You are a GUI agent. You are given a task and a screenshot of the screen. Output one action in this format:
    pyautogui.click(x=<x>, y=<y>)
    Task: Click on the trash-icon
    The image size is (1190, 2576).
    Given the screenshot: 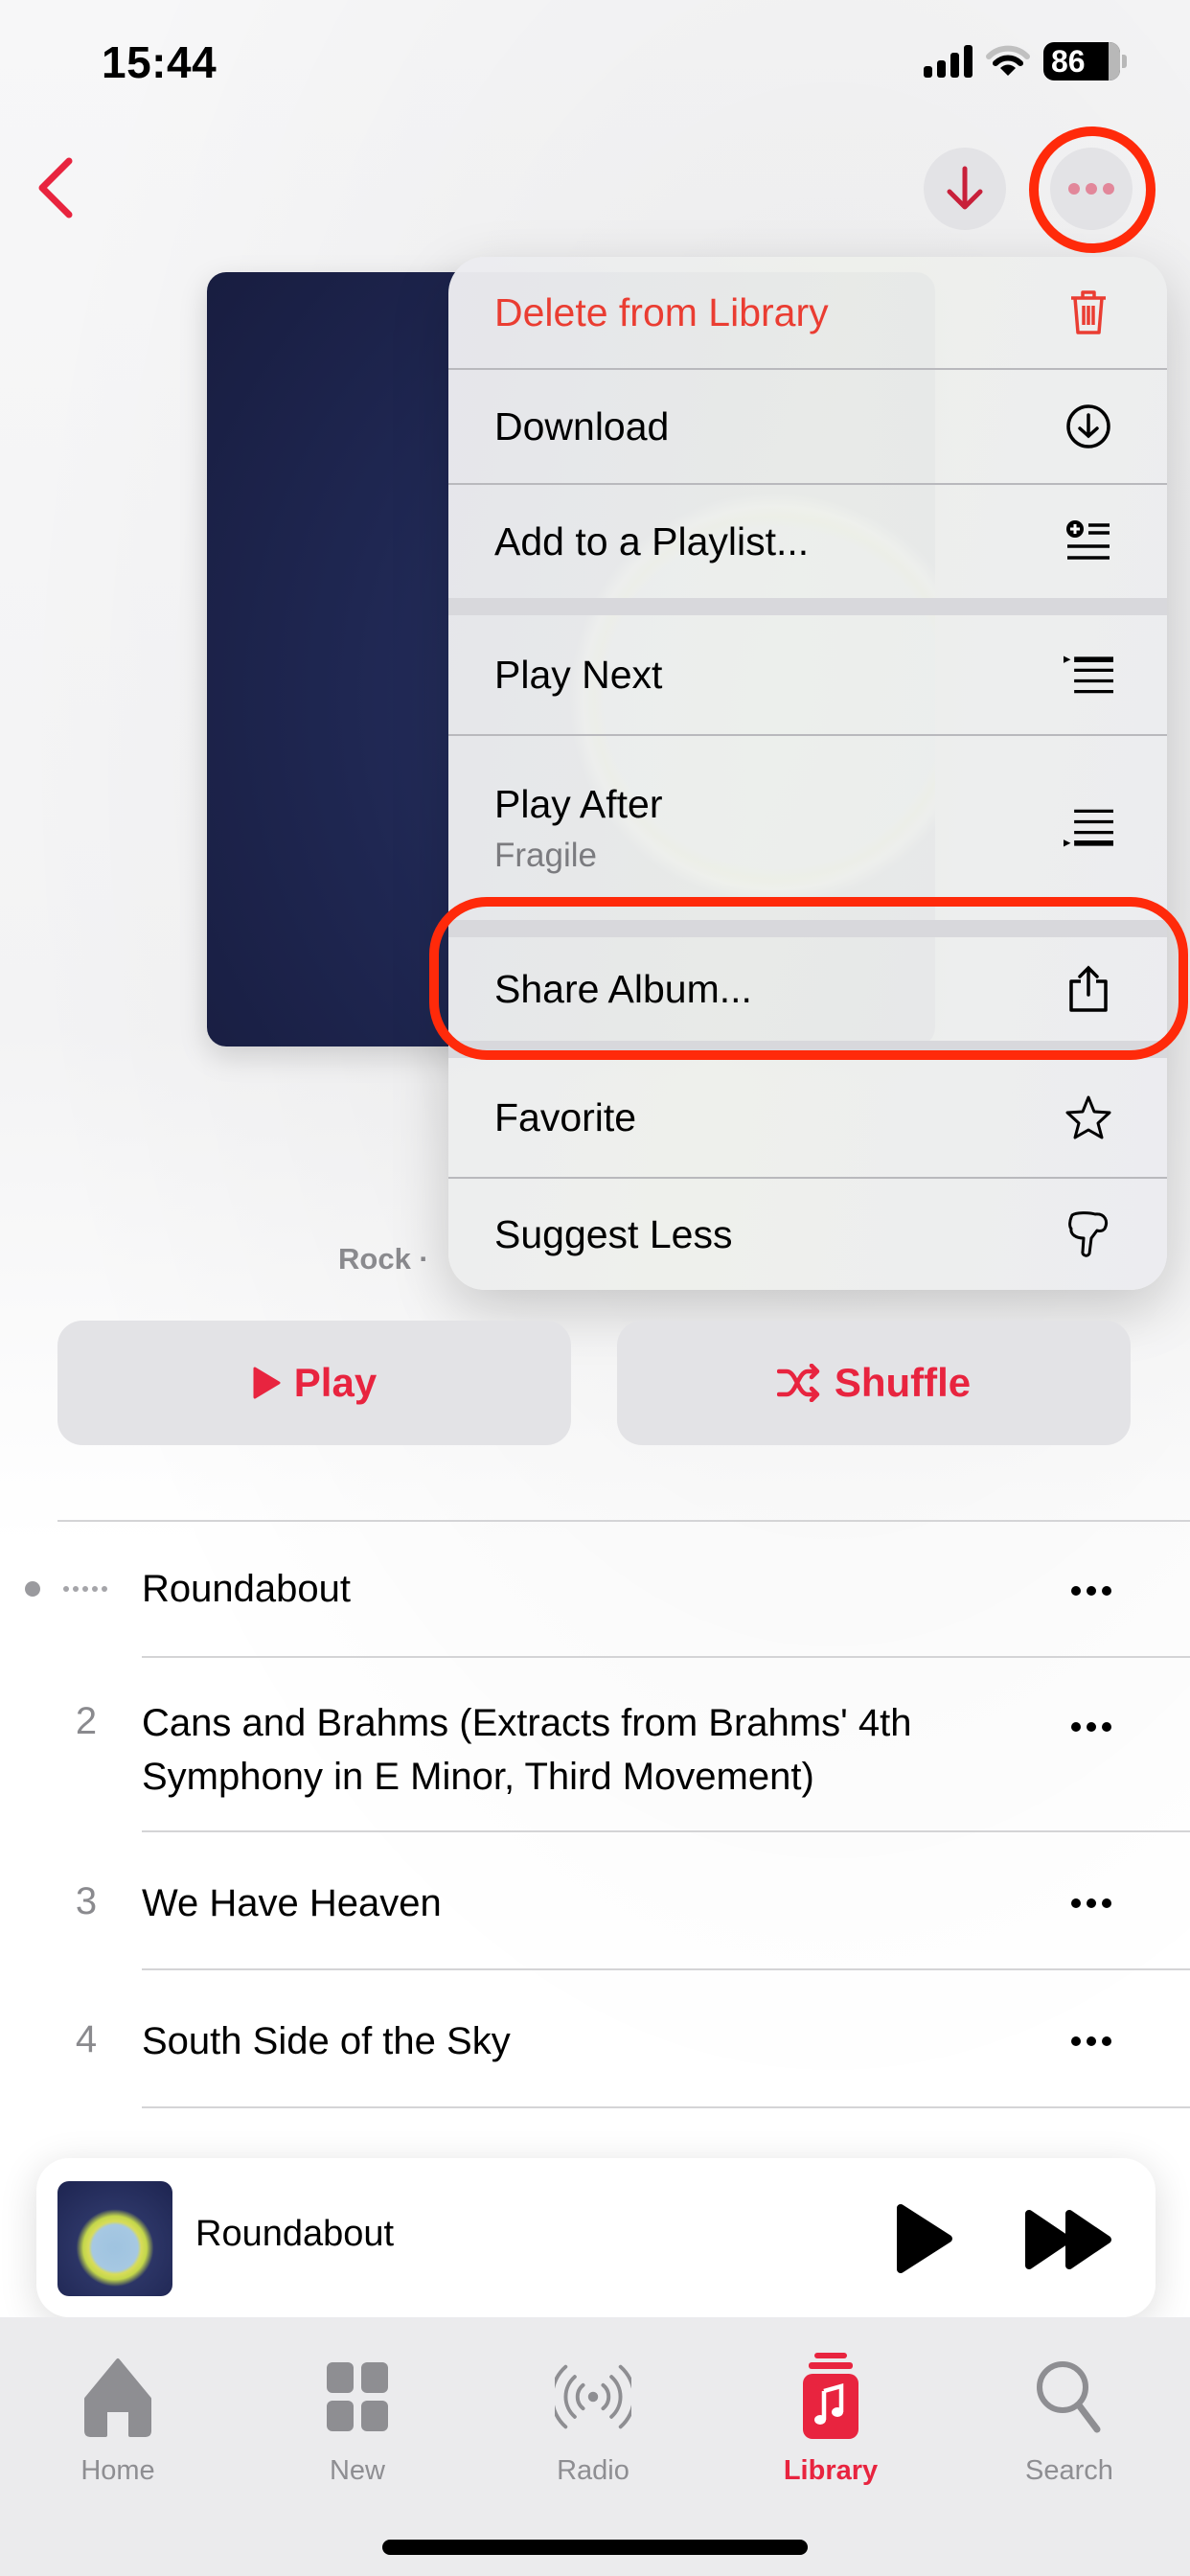 What is the action you would take?
    pyautogui.click(x=1089, y=312)
    